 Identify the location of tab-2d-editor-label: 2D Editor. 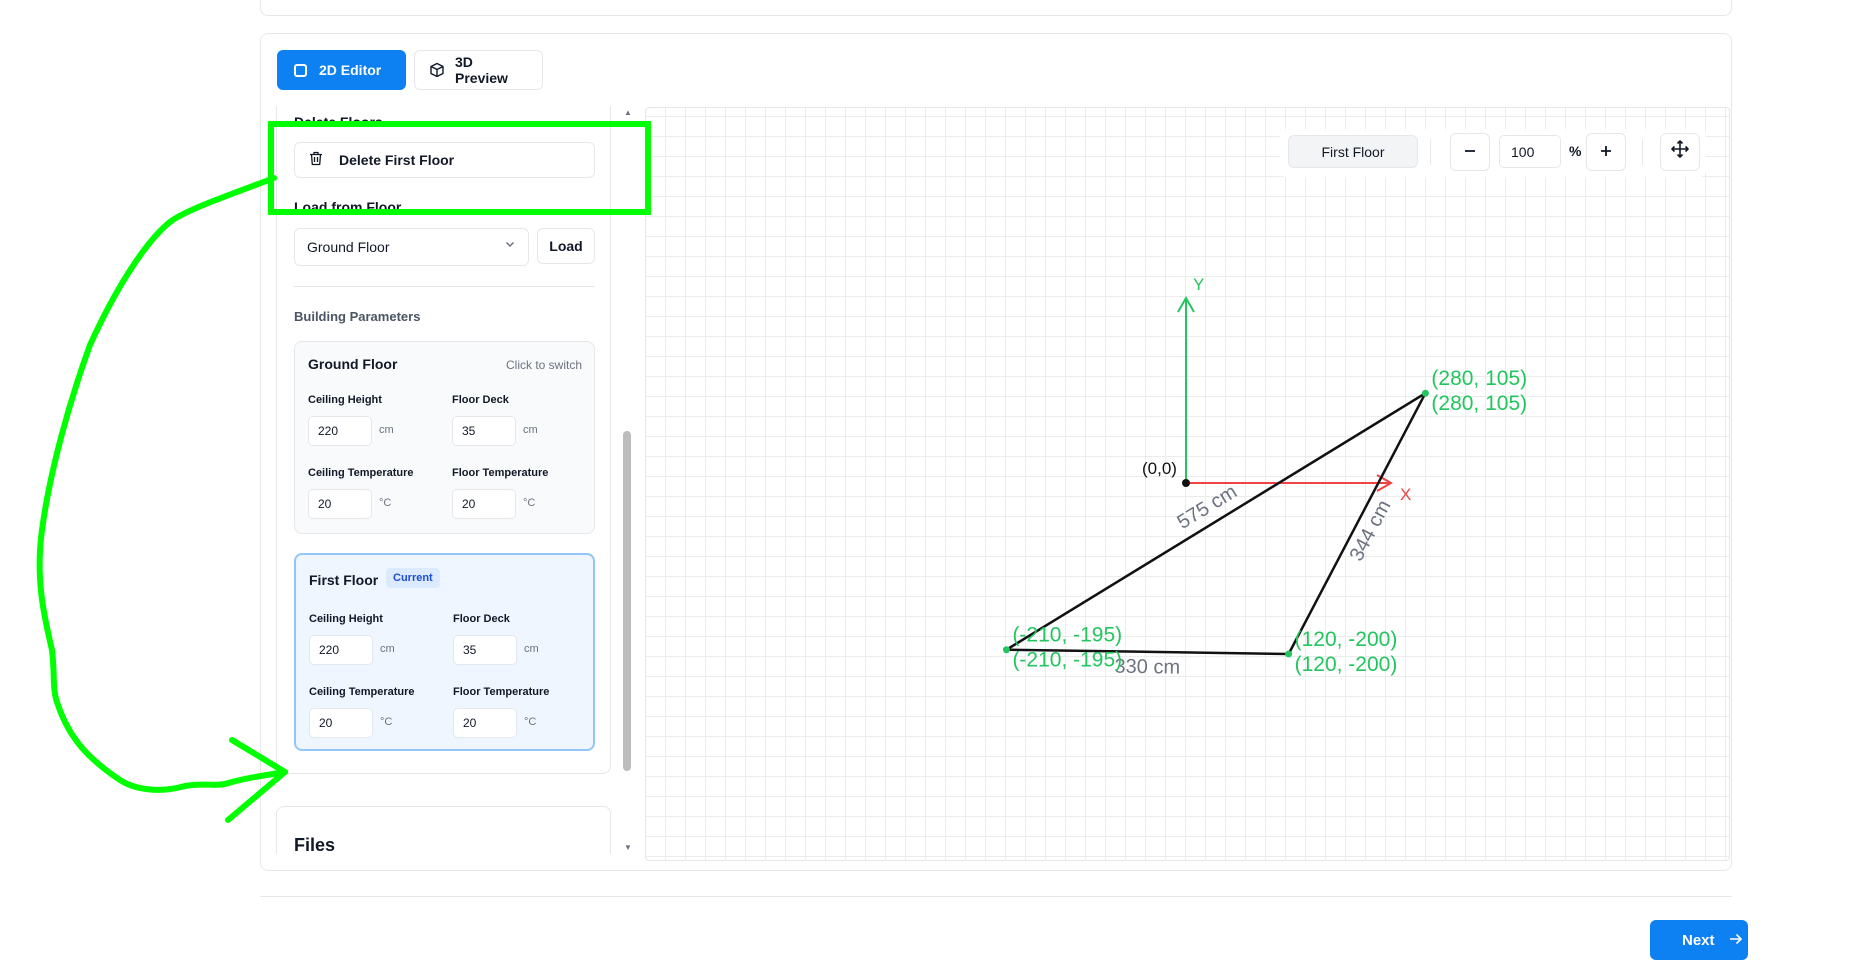
(350, 70).